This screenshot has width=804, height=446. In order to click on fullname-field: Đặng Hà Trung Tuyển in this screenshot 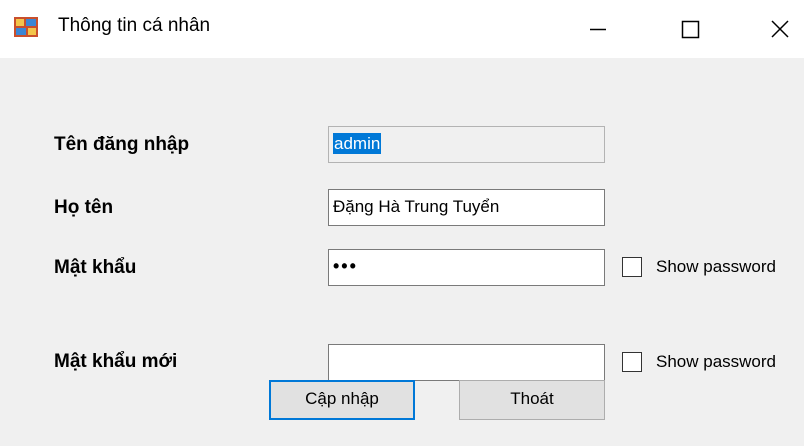, I will do `click(466, 207)`.